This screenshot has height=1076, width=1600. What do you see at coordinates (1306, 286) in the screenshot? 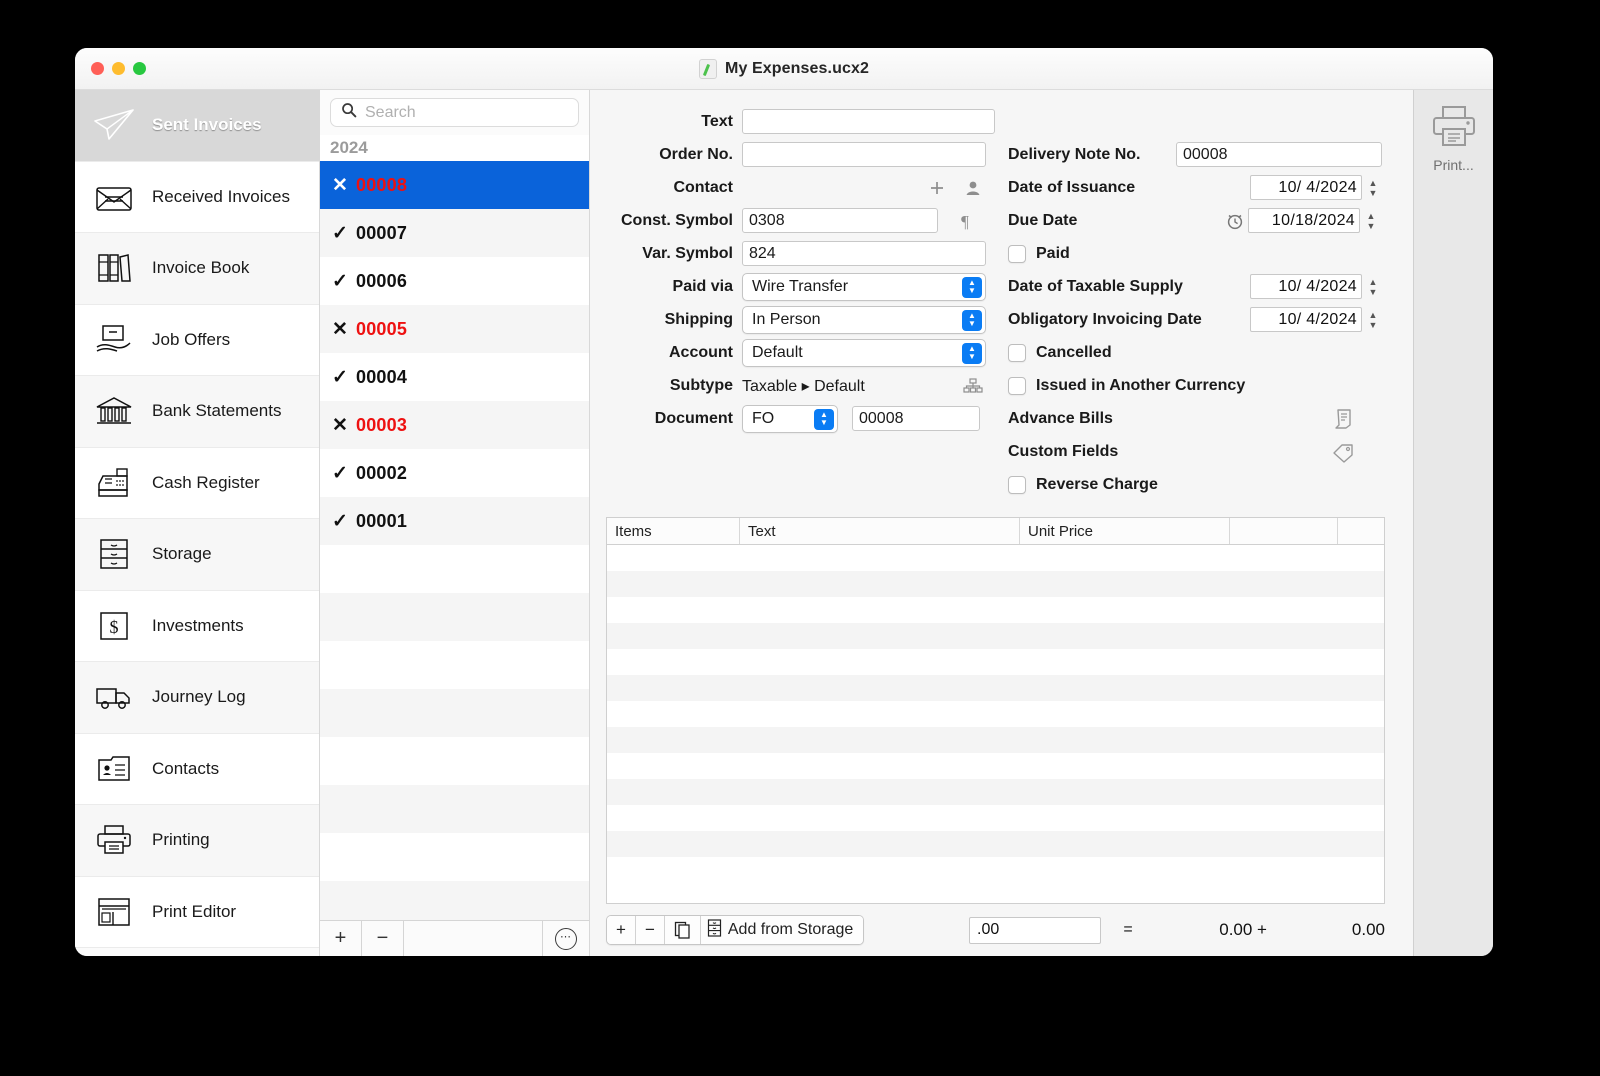
I see `taxable-supply-input: 10/ 4/2024` at bounding box center [1306, 286].